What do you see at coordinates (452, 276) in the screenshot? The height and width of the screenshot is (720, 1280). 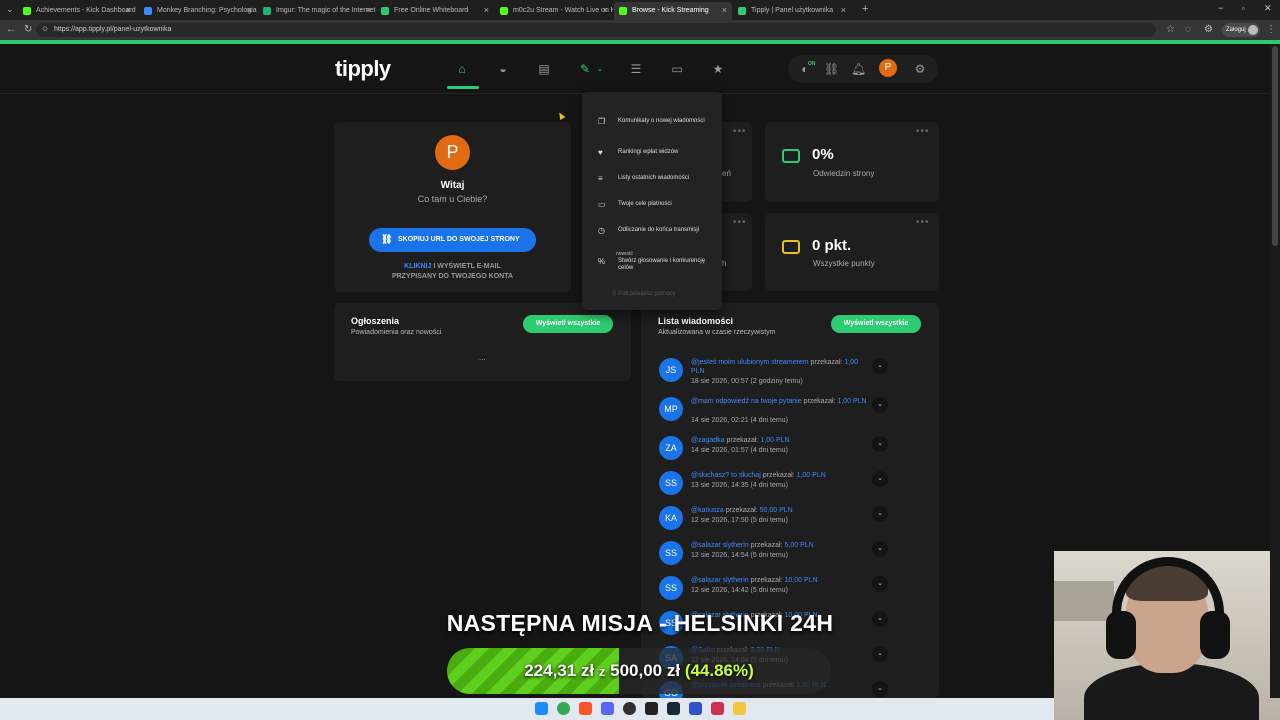 I see `email-note-line-2: PRZYPISANY DO TWOJEGO KONTA` at bounding box center [452, 276].